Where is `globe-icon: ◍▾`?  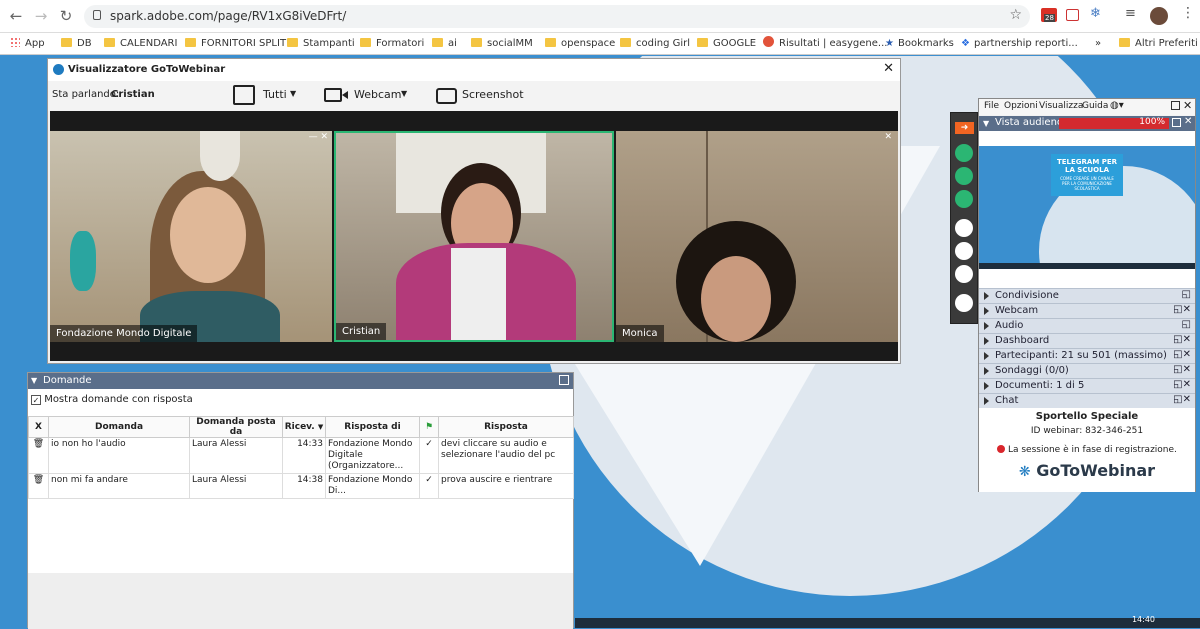 globe-icon: ◍▾ is located at coordinates (1117, 105).